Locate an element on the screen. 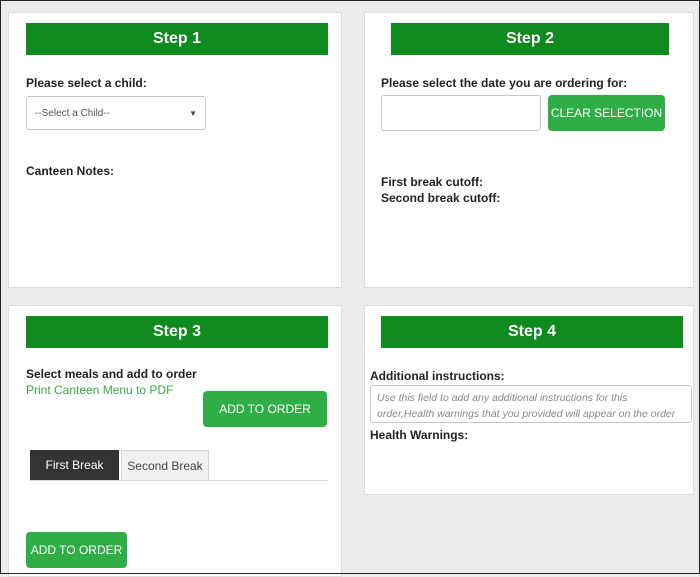 This screenshot has width=700, height=577. step2-title: Step 2 is located at coordinates (529, 38).